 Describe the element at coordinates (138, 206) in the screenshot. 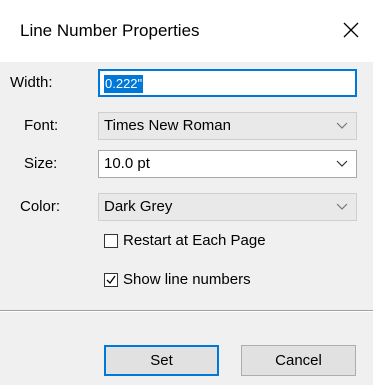

I see `color-value: Dark Grey` at that location.